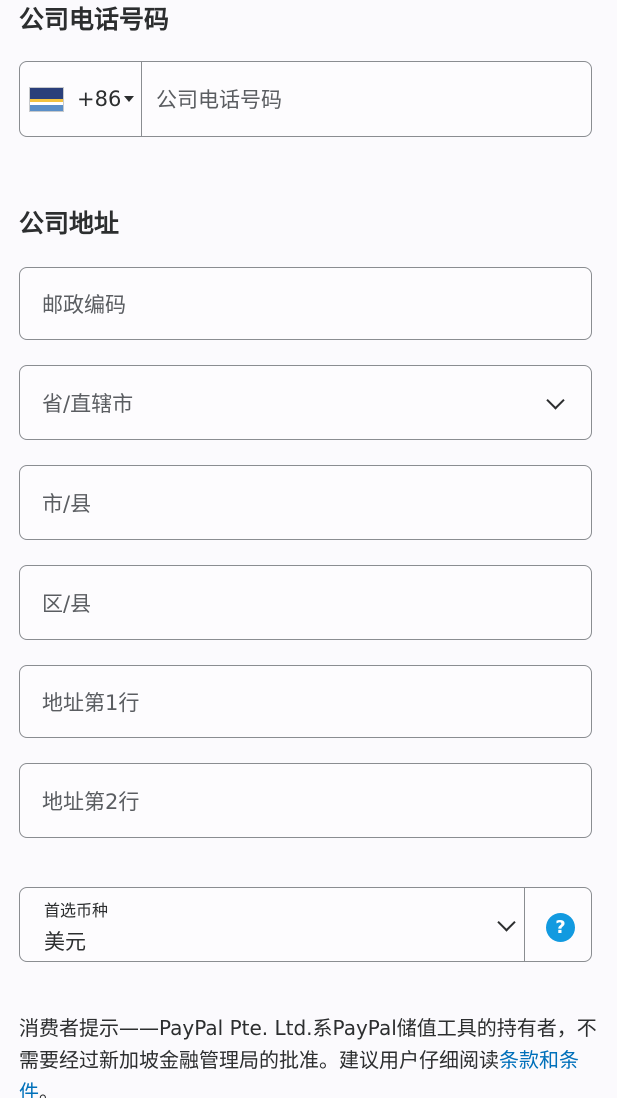 The image size is (617, 1098). Describe the element at coordinates (272, 924) in the screenshot. I see `currency-select: 首选币种 美元` at that location.